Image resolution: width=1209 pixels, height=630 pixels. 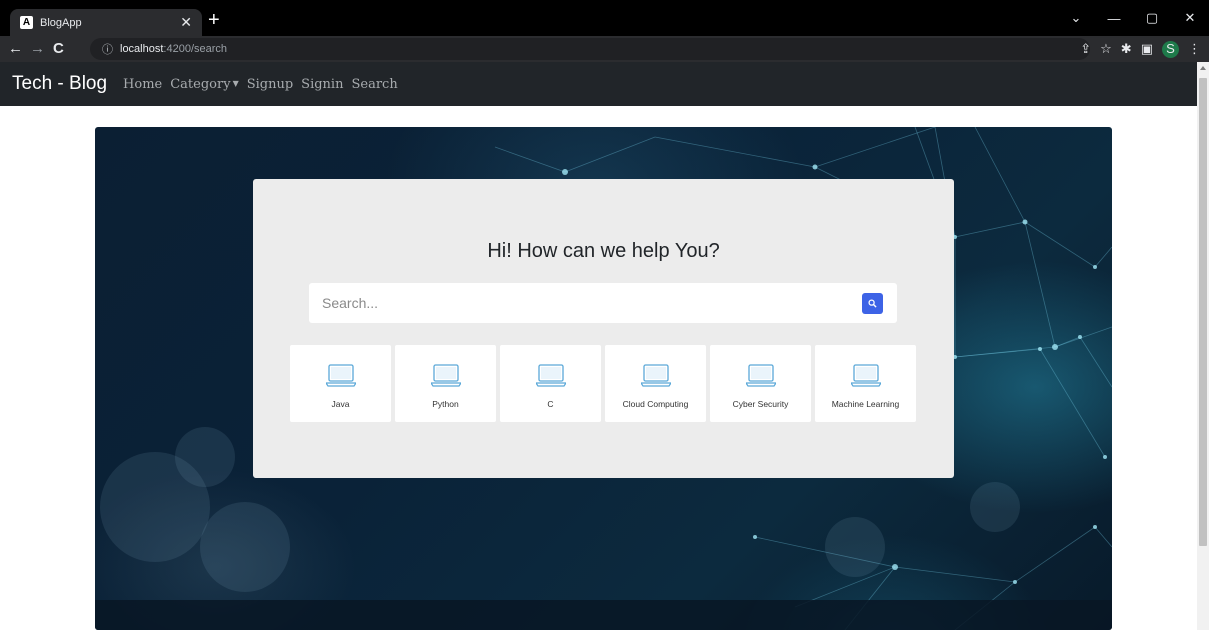 What do you see at coordinates (1106, 49) in the screenshot?
I see `bookmark-star-icon: ☆` at bounding box center [1106, 49].